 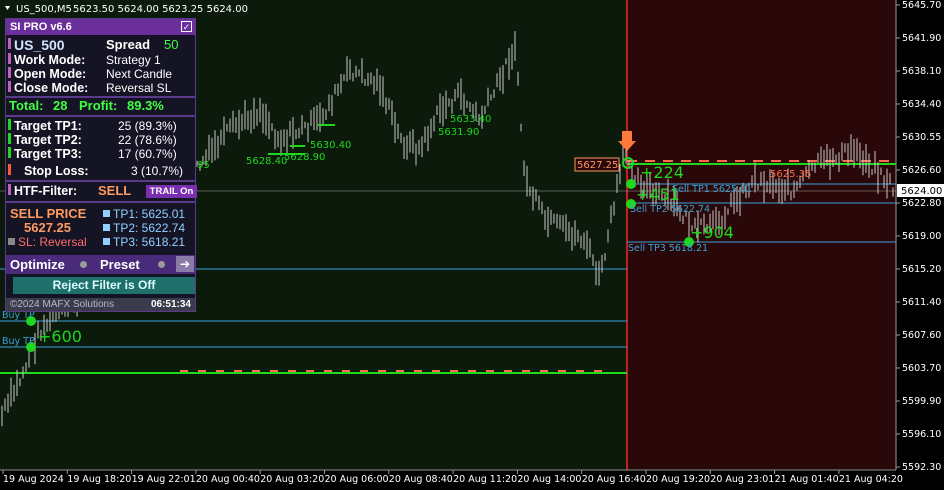 I want to click on checkbox-icon: ✓, so click(x=186, y=26).